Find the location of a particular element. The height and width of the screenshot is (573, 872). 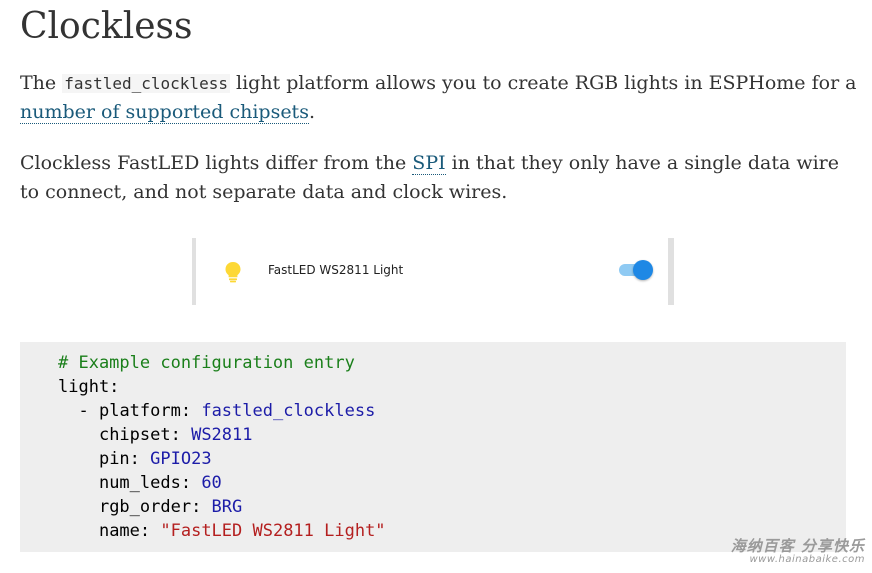

code-val-chipset: WS2811 is located at coordinates (222, 435).